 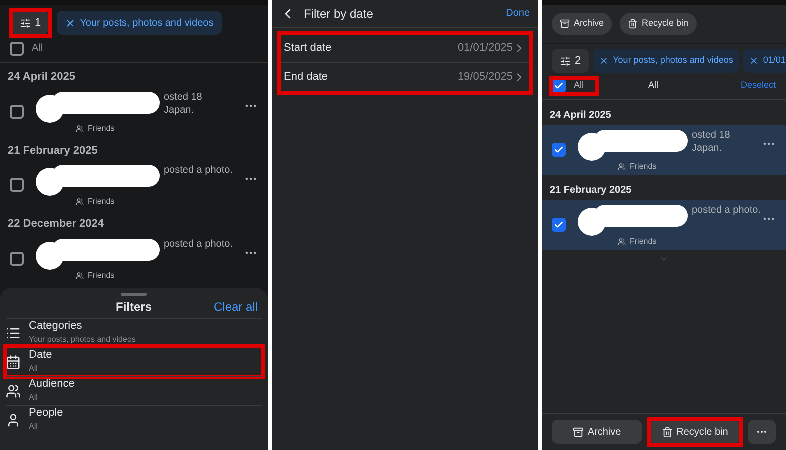 I want to click on people-icon, so click(x=13, y=420).